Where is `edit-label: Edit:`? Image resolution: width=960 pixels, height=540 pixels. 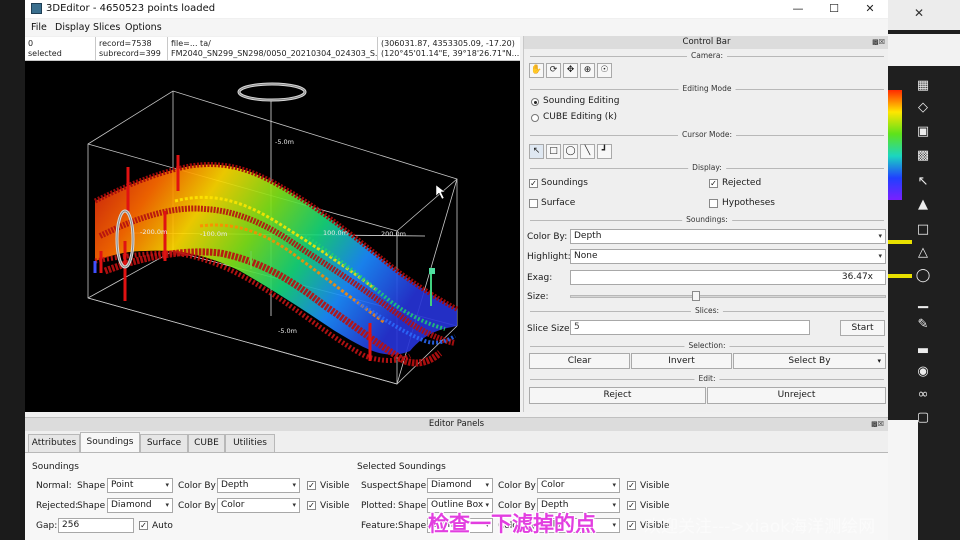
edit-label: Edit: is located at coordinates (707, 378).